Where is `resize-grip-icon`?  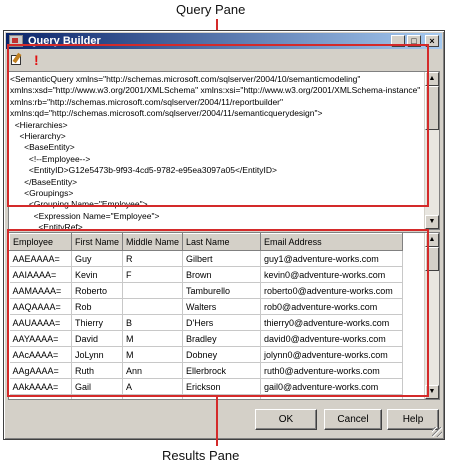
resize-grip-icon is located at coordinates (437, 432).